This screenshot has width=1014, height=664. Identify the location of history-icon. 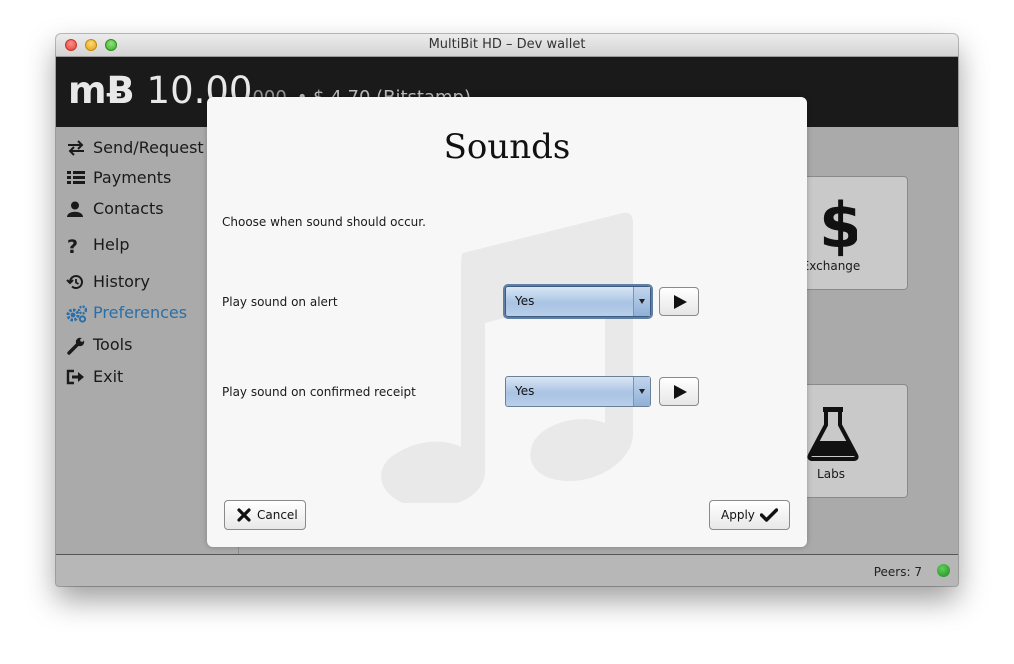
(74, 282).